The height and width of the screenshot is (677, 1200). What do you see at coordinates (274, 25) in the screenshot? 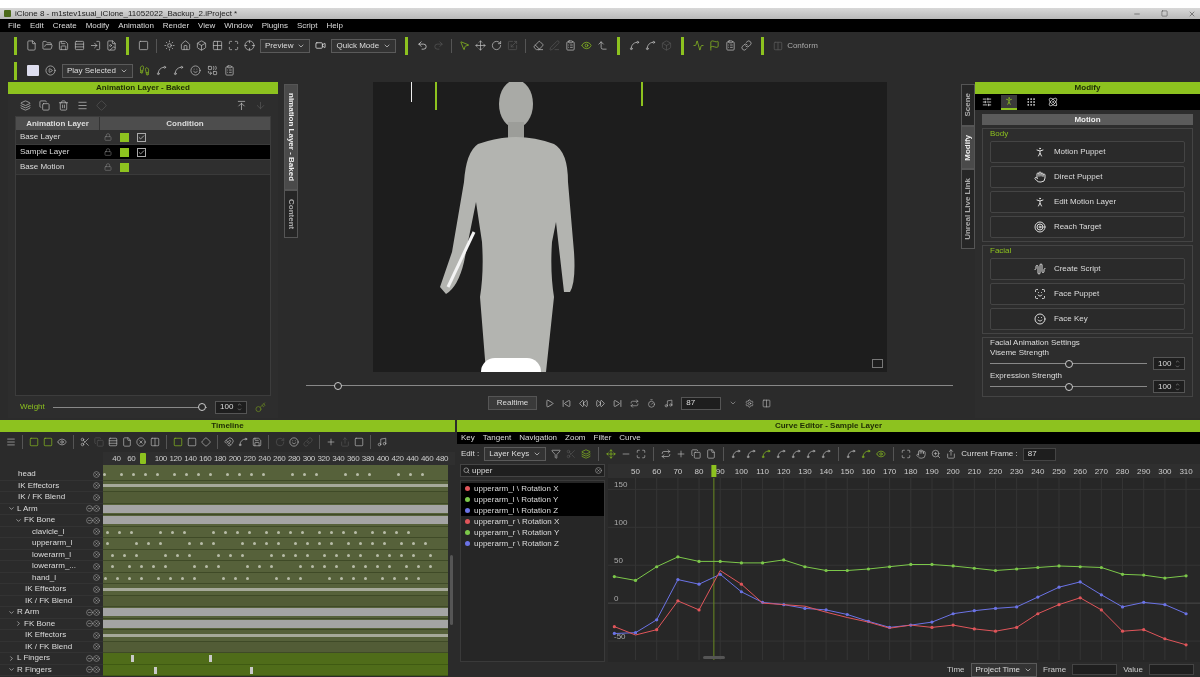
I see `menu-item: Plugins` at bounding box center [274, 25].